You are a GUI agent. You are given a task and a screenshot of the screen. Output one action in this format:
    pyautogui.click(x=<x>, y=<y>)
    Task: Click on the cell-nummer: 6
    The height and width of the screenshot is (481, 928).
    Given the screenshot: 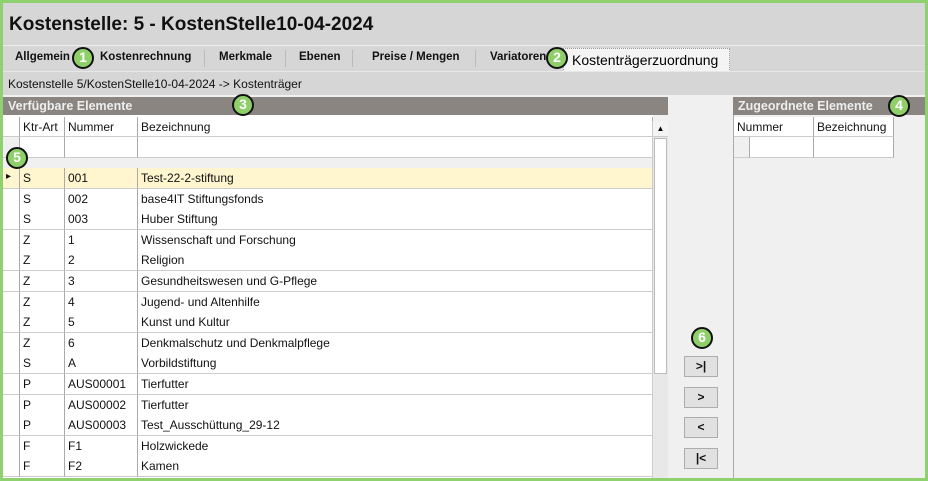 What is the action you would take?
    pyautogui.click(x=101, y=343)
    